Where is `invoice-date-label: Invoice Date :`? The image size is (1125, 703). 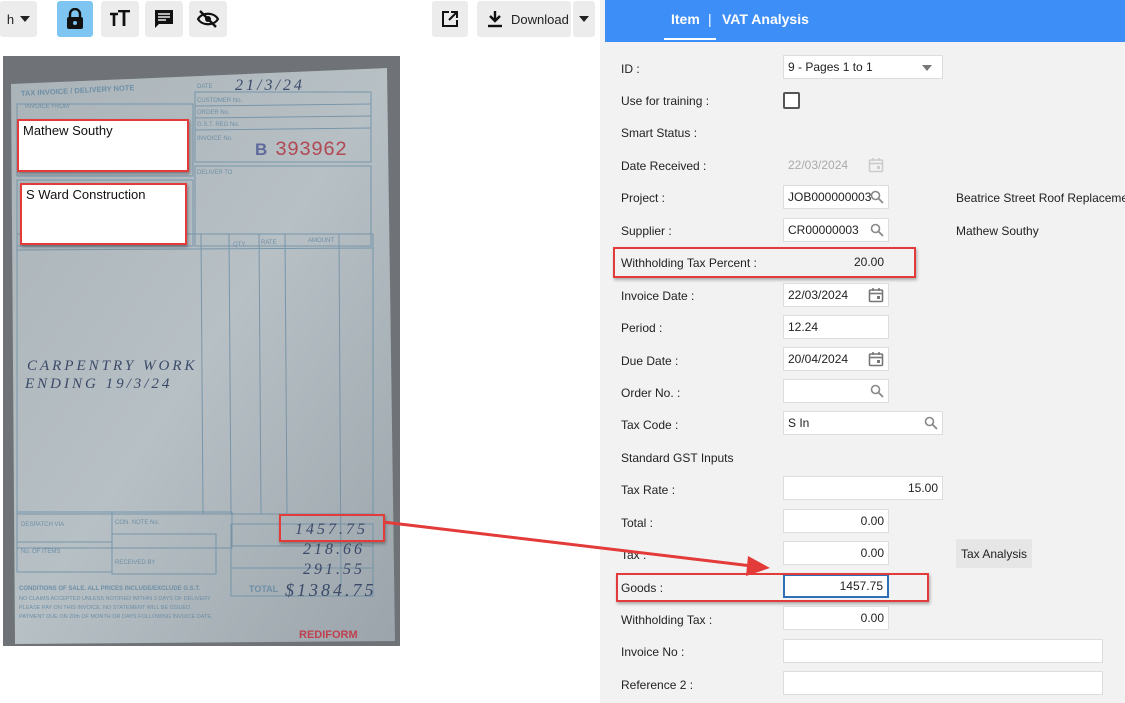
invoice-date-label: Invoice Date : is located at coordinates (658, 296).